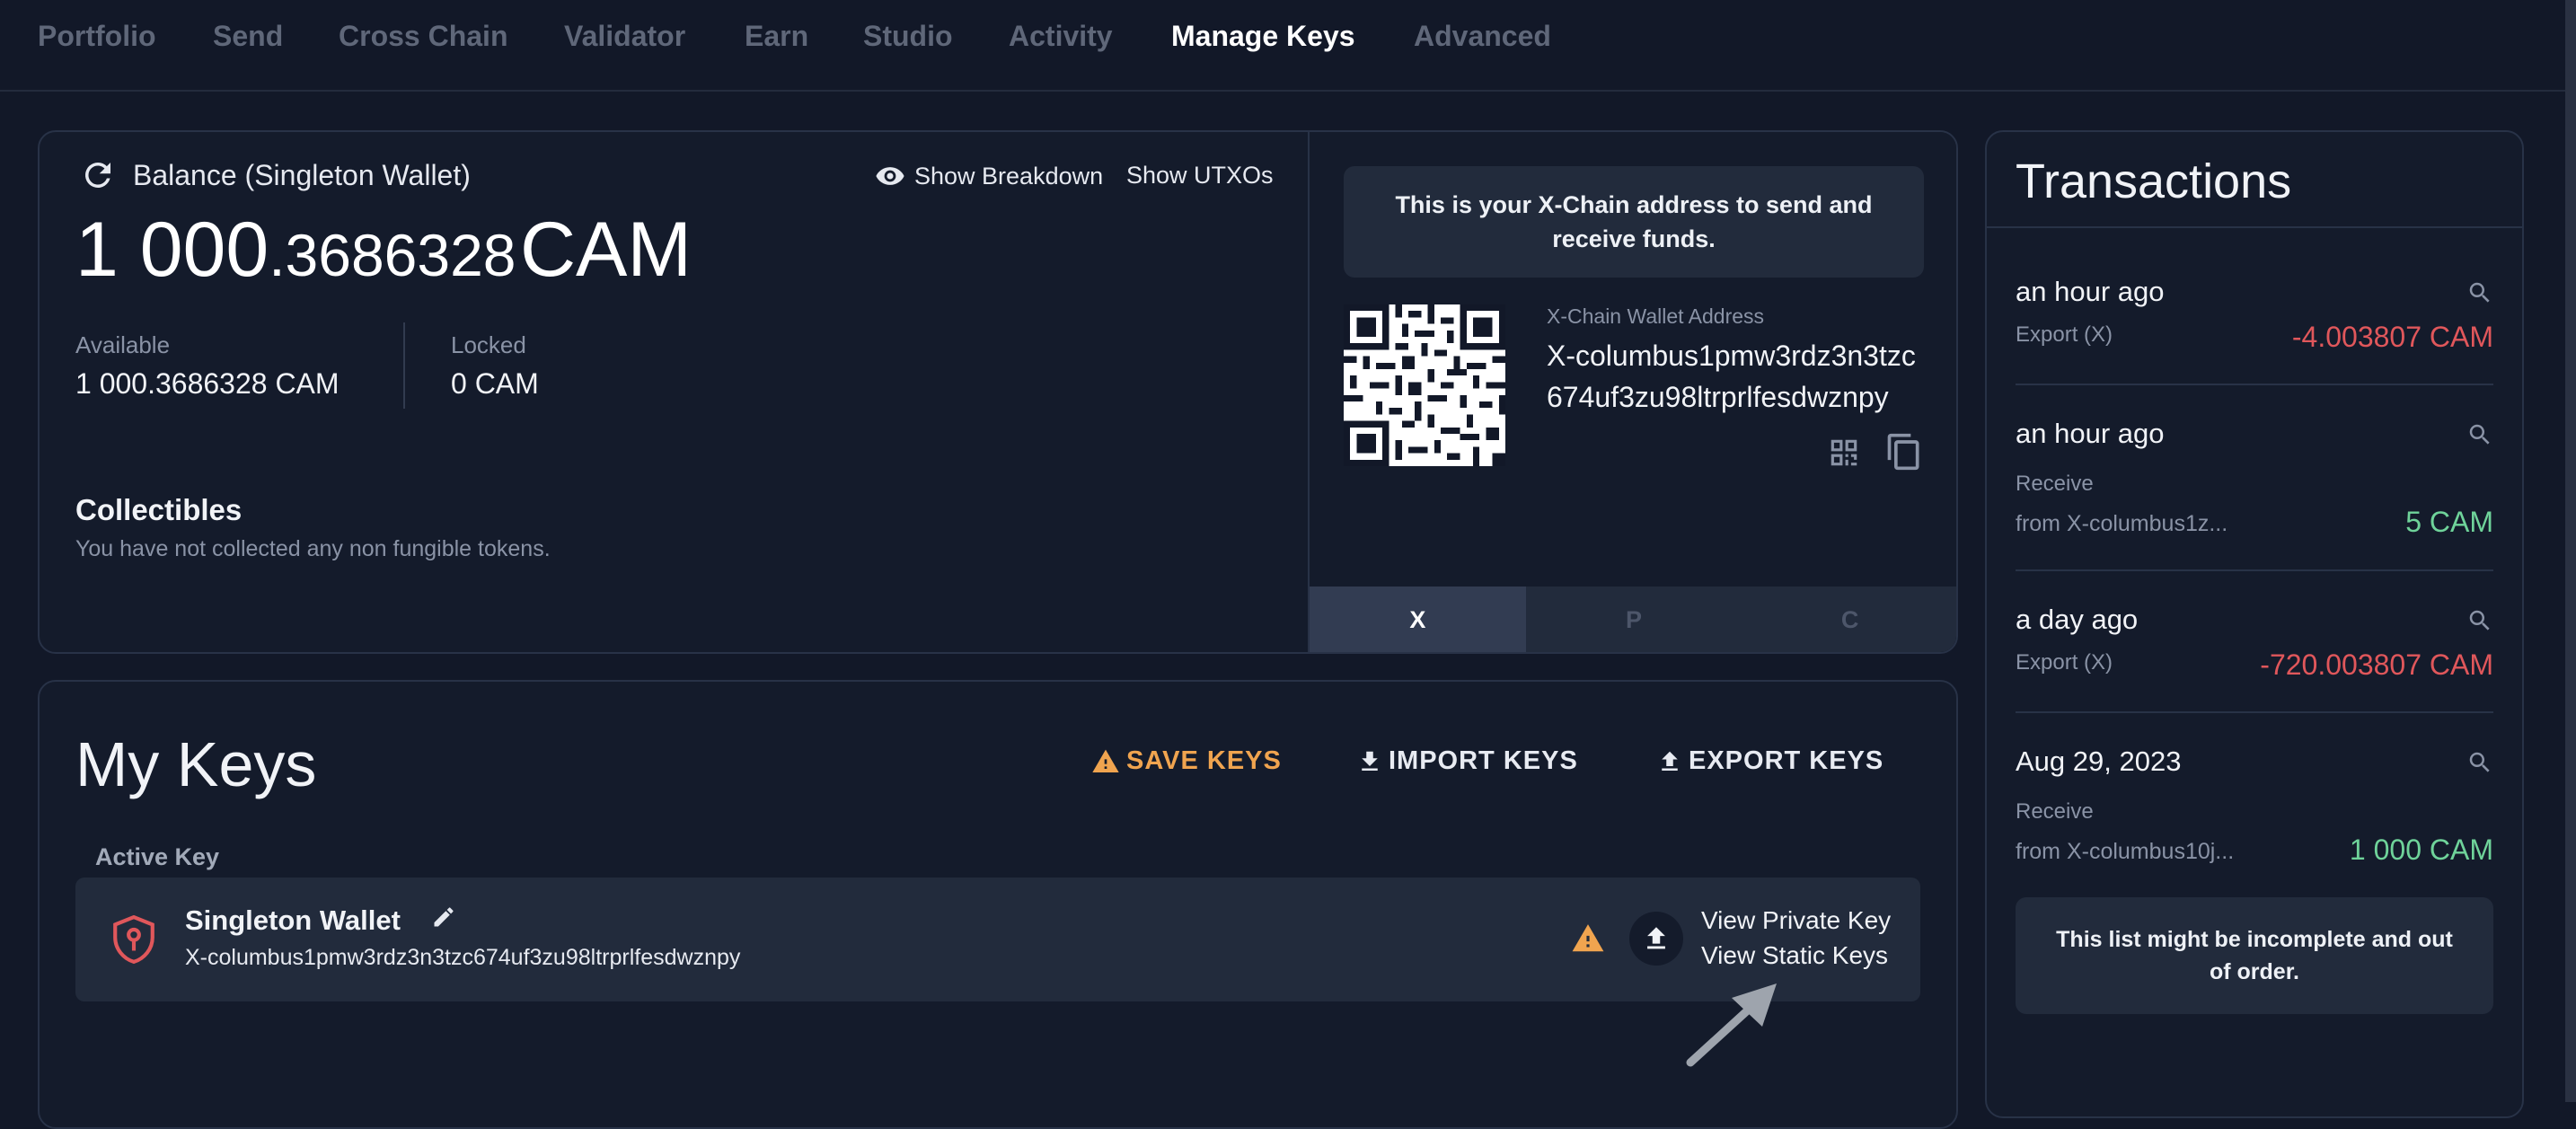  What do you see at coordinates (97, 36) in the screenshot?
I see `nav-portfolio: Portfolio` at bounding box center [97, 36].